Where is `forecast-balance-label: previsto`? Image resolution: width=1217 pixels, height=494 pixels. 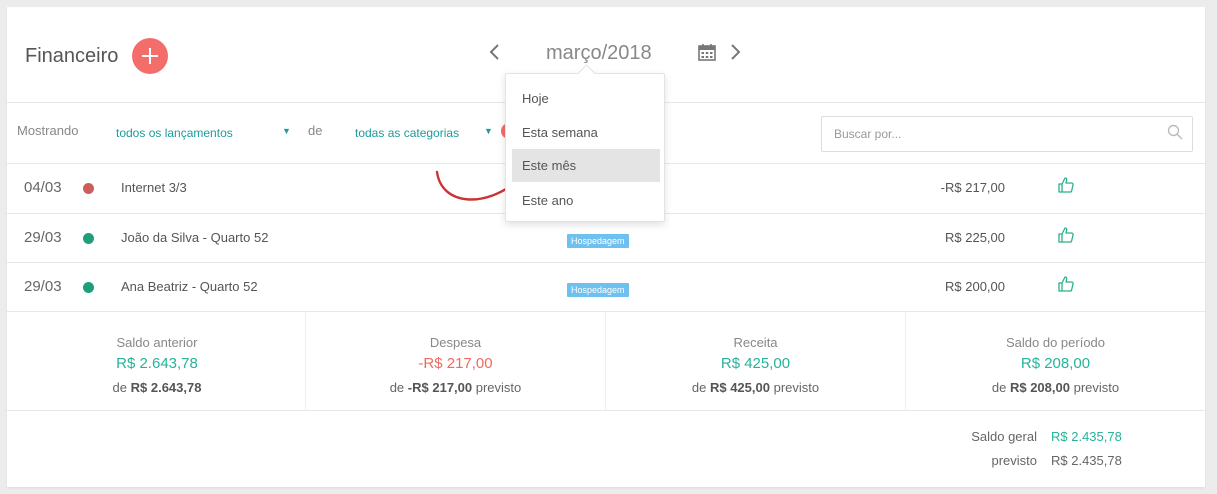
forecast-balance-label: previsto is located at coordinates (1014, 460).